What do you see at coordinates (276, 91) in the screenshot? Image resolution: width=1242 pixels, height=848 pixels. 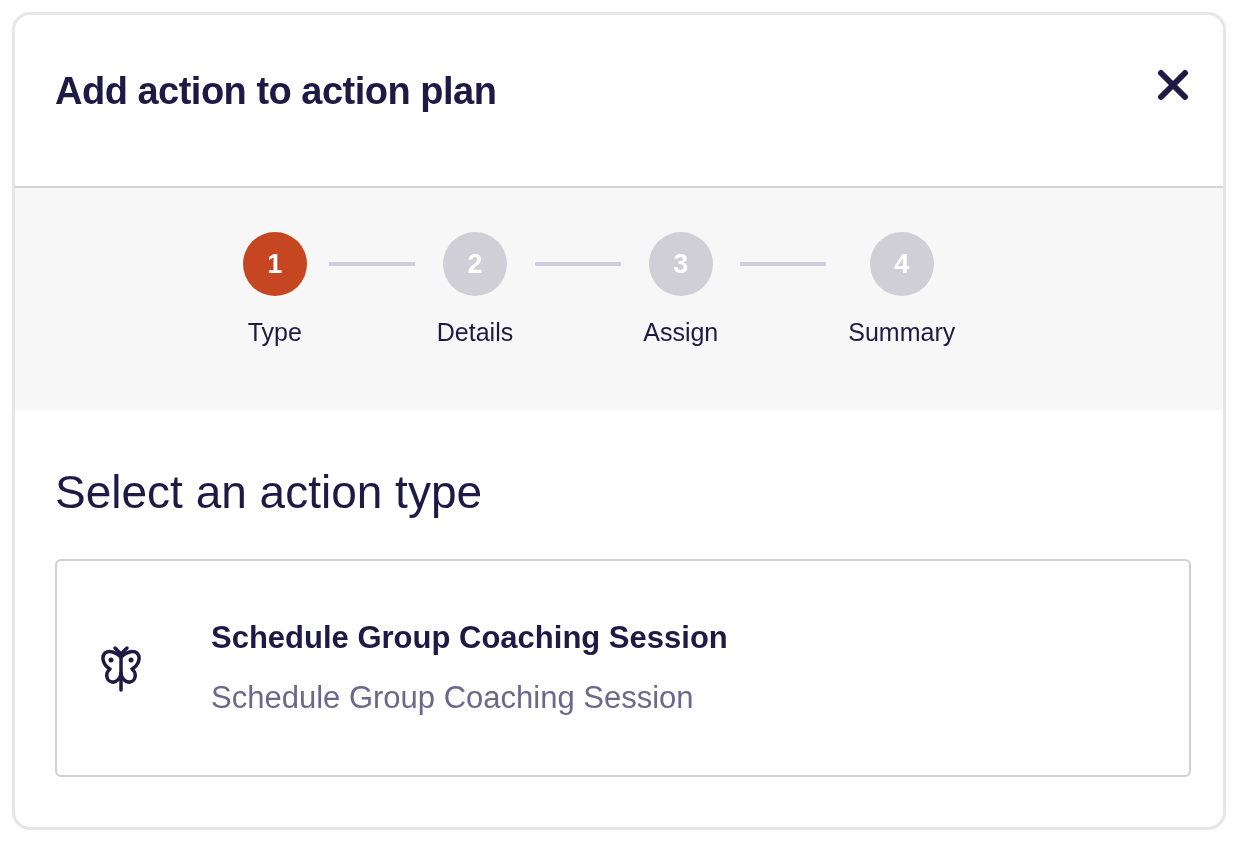 I see `dialog-title: Add action to action plan` at bounding box center [276, 91].